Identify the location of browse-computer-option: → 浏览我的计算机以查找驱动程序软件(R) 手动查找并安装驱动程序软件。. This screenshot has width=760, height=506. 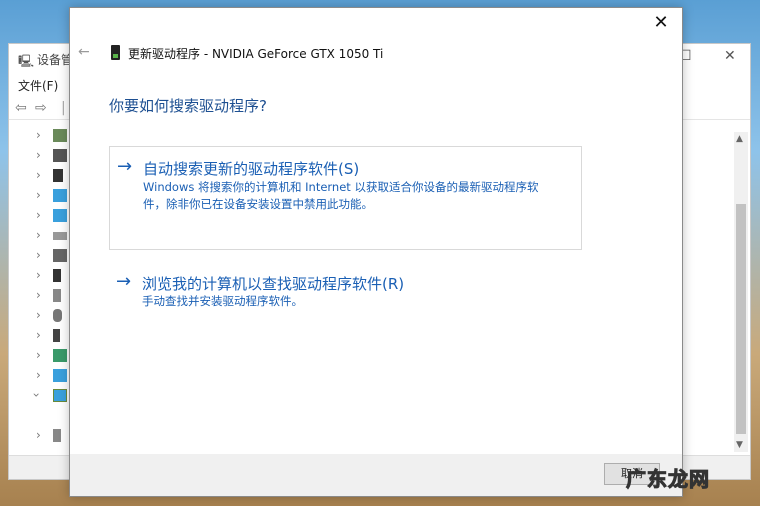
(345, 289).